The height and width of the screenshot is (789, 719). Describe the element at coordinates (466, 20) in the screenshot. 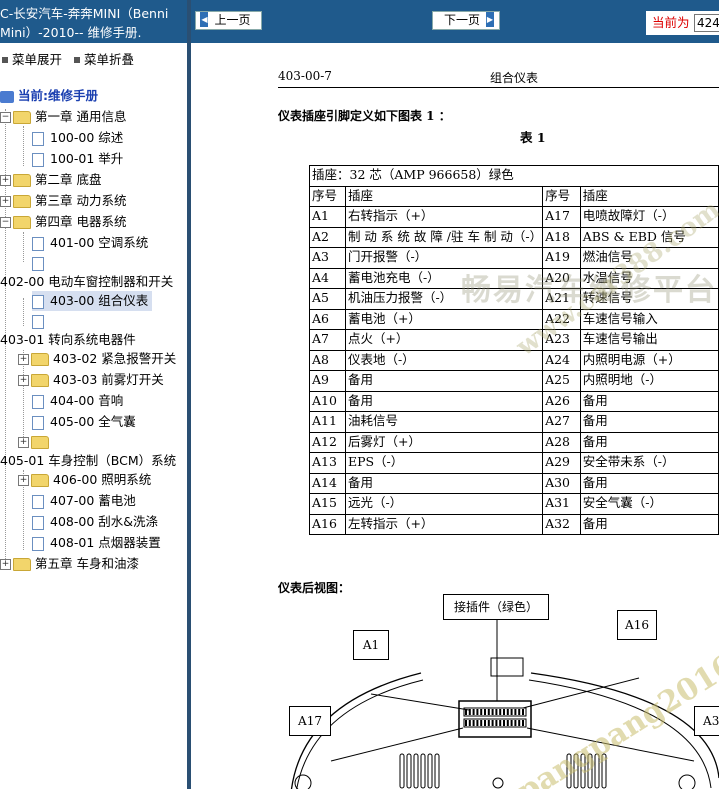

I see `next-page-button: 下一页 ▶` at that location.